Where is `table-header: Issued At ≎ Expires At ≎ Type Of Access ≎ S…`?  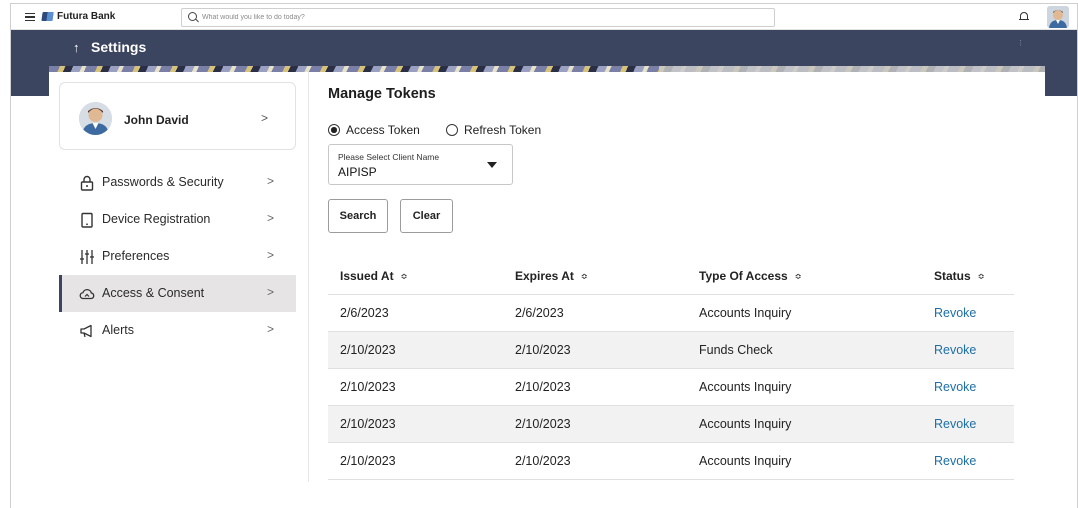 table-header: Issued At ≎ Expires At ≎ Type Of Access ≎ S… is located at coordinates (671, 276).